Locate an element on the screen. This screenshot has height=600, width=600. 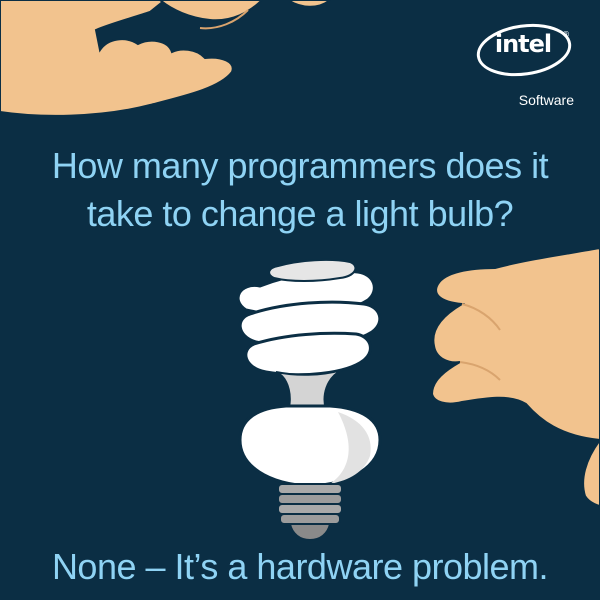
light-bulb-icon is located at coordinates (309, 400).